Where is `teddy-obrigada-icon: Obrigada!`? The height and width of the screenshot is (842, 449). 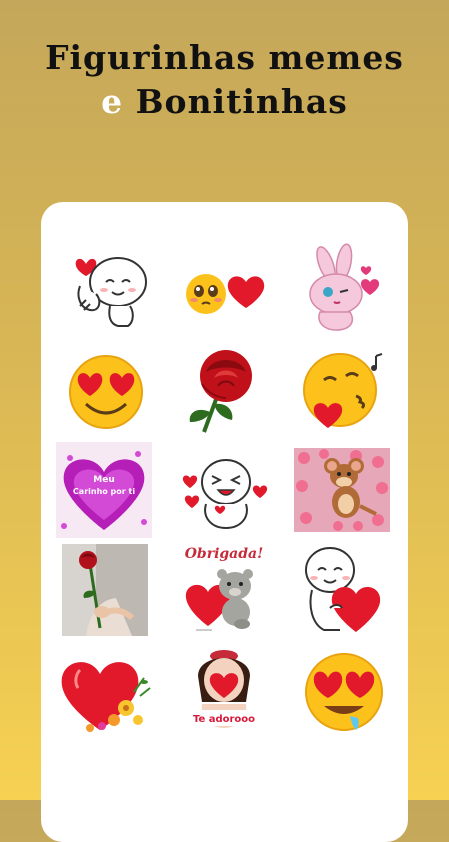 teddy-obrigada-icon: Obrigada! is located at coordinates (224, 588).